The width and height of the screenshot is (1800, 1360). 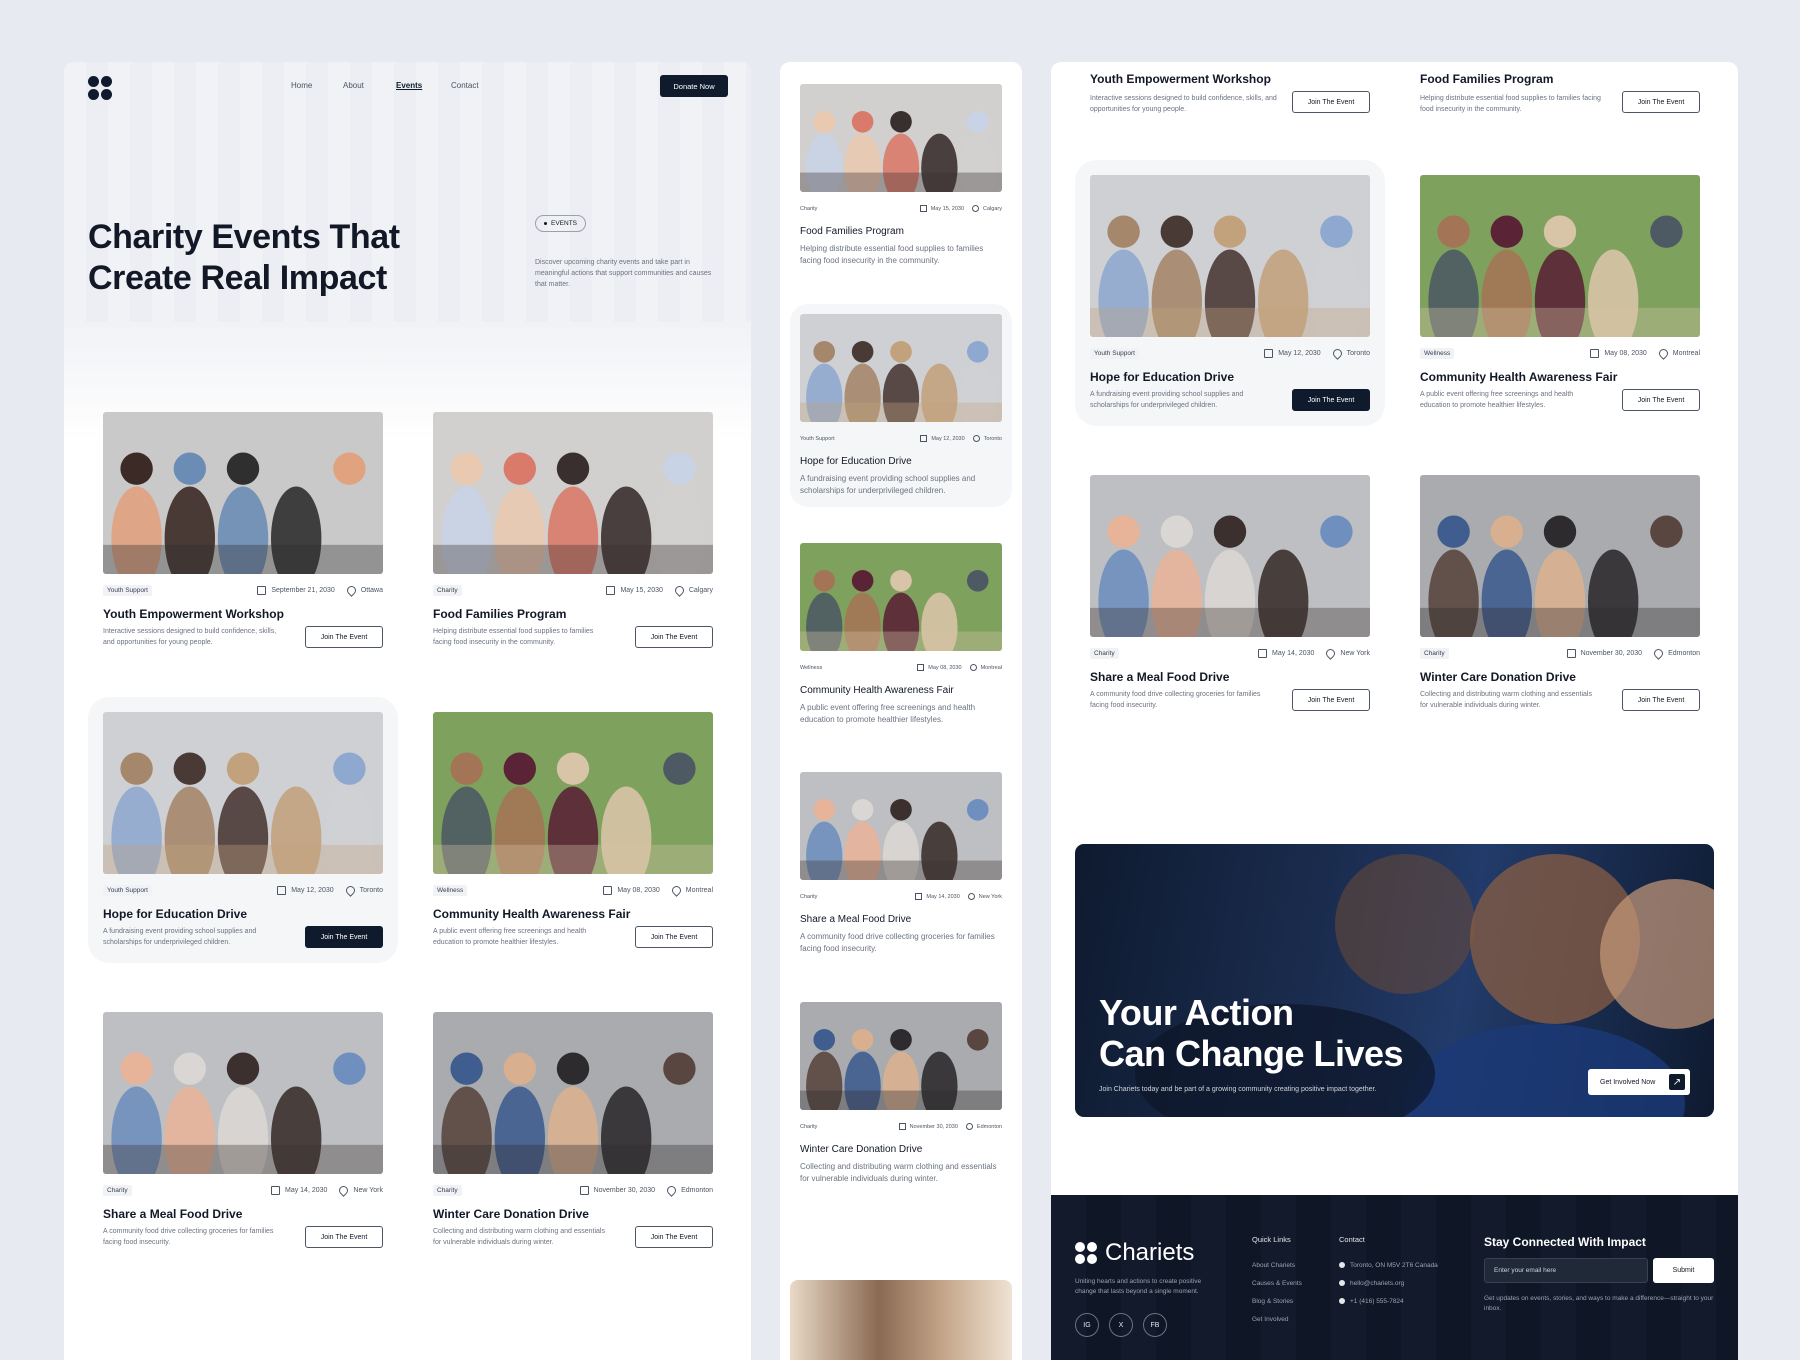 What do you see at coordinates (244, 257) in the screenshot?
I see `page-title: Charity Events That Create Real Impact` at bounding box center [244, 257].